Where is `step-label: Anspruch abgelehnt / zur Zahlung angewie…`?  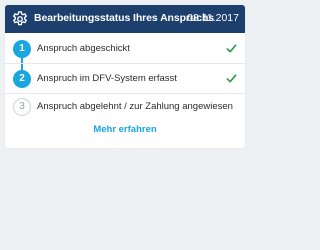
step-label: Anspruch abgelehnt / zur Zahlung angewie… is located at coordinates (135, 106).